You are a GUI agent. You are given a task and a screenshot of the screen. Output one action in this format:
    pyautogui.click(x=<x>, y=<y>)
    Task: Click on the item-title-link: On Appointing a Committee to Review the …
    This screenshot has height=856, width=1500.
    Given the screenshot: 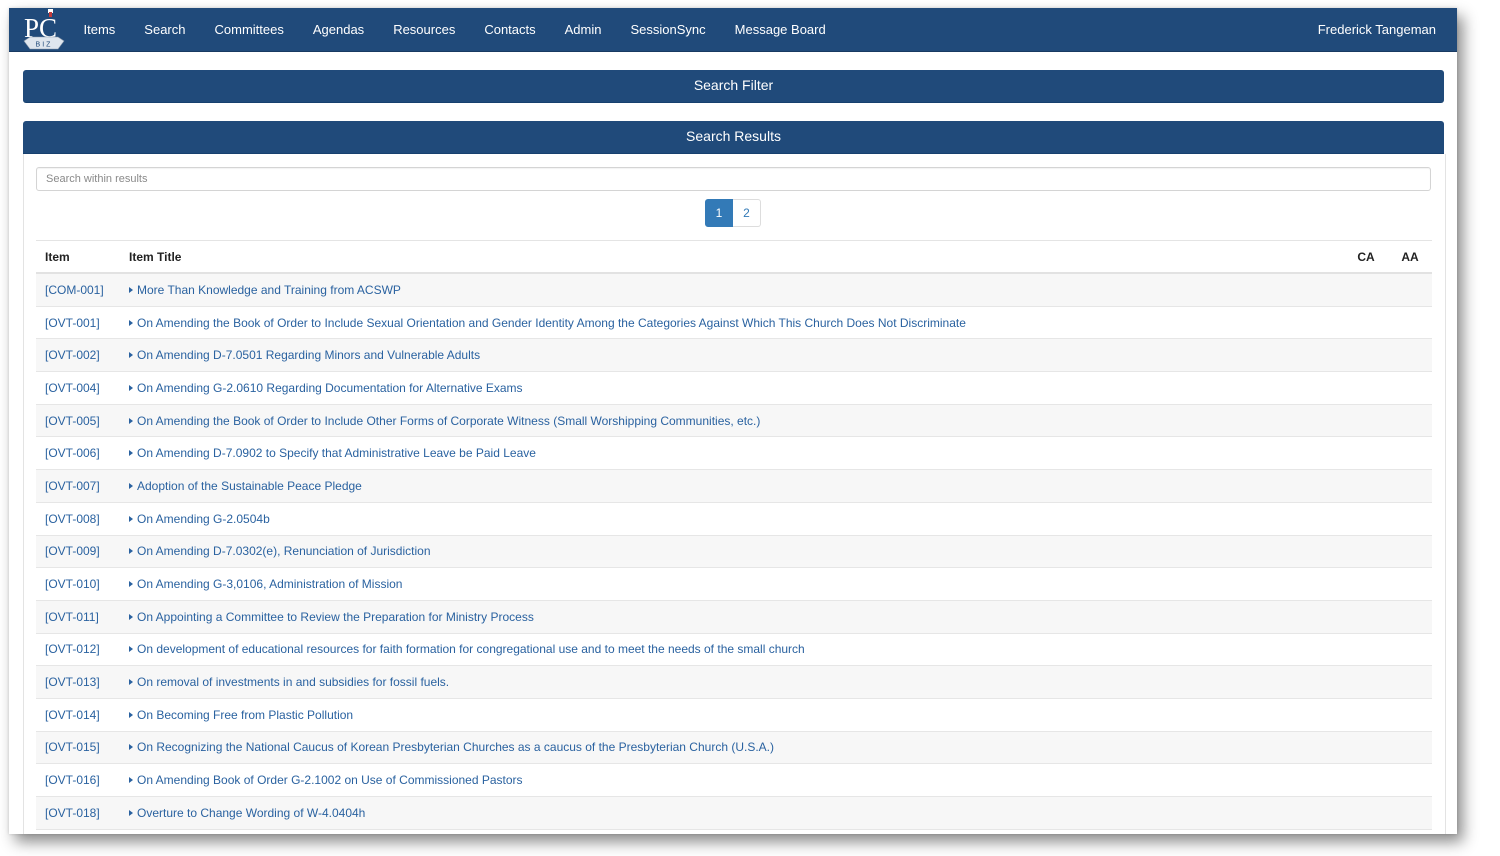 What is the action you would take?
    pyautogui.click(x=736, y=617)
    